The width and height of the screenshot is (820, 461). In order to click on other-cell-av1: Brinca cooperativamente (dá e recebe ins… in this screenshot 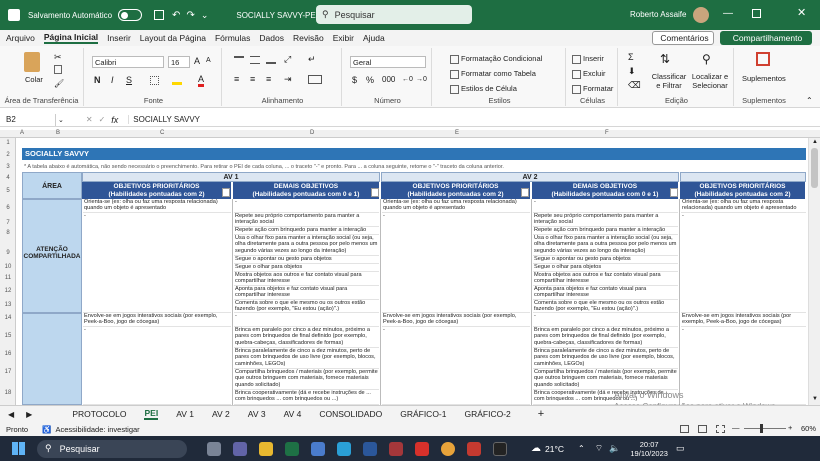, I will do `click(306, 397)`.